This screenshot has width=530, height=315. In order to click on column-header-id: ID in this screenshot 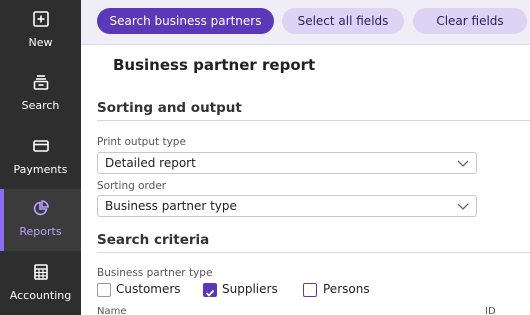, I will do `click(490, 310)`.